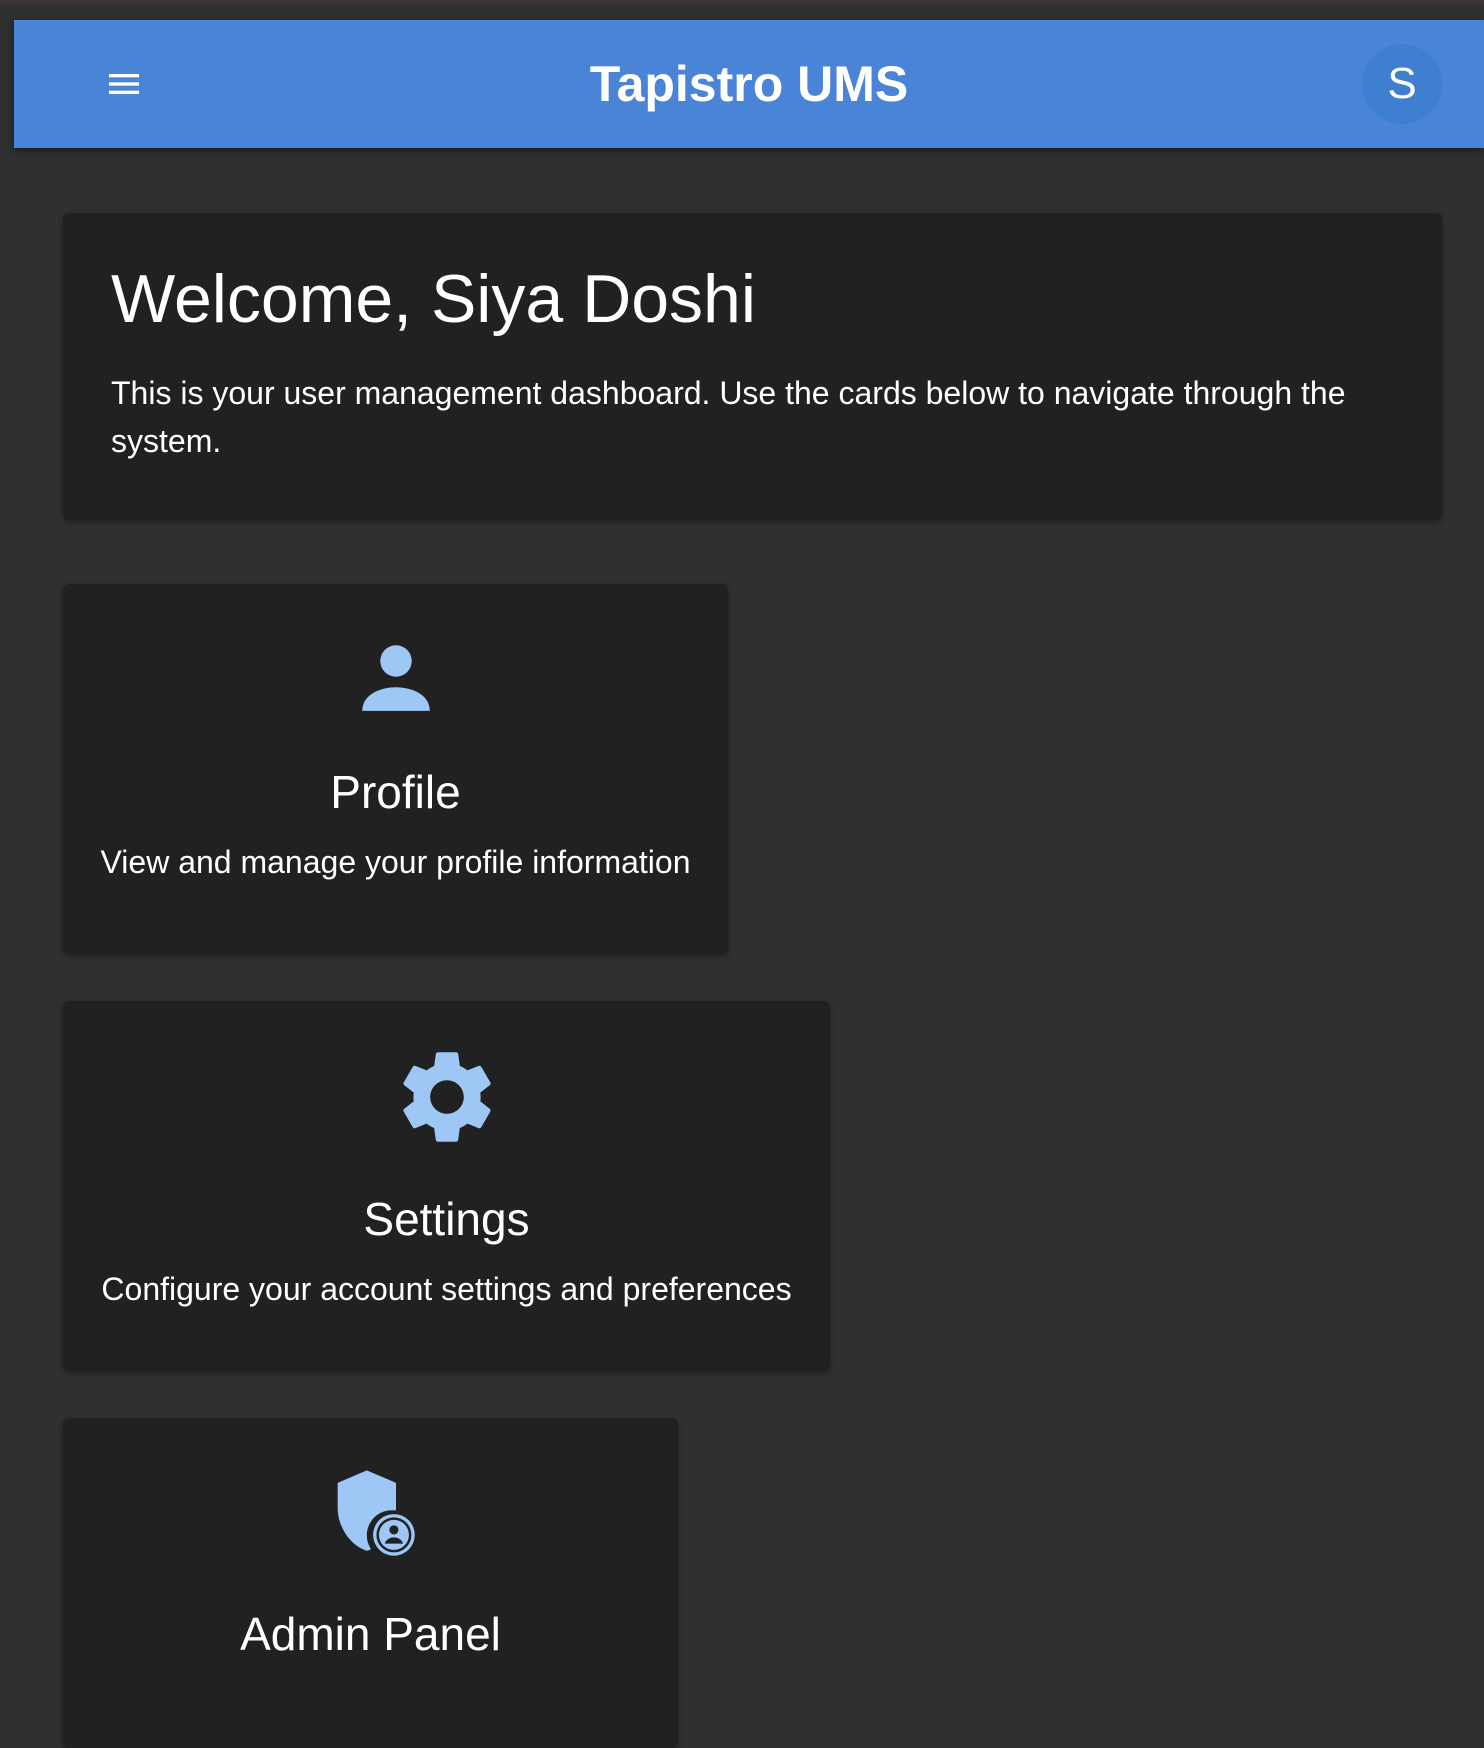 This screenshot has height=1748, width=1484. Describe the element at coordinates (1402, 84) in the screenshot. I see `avatar: S` at that location.